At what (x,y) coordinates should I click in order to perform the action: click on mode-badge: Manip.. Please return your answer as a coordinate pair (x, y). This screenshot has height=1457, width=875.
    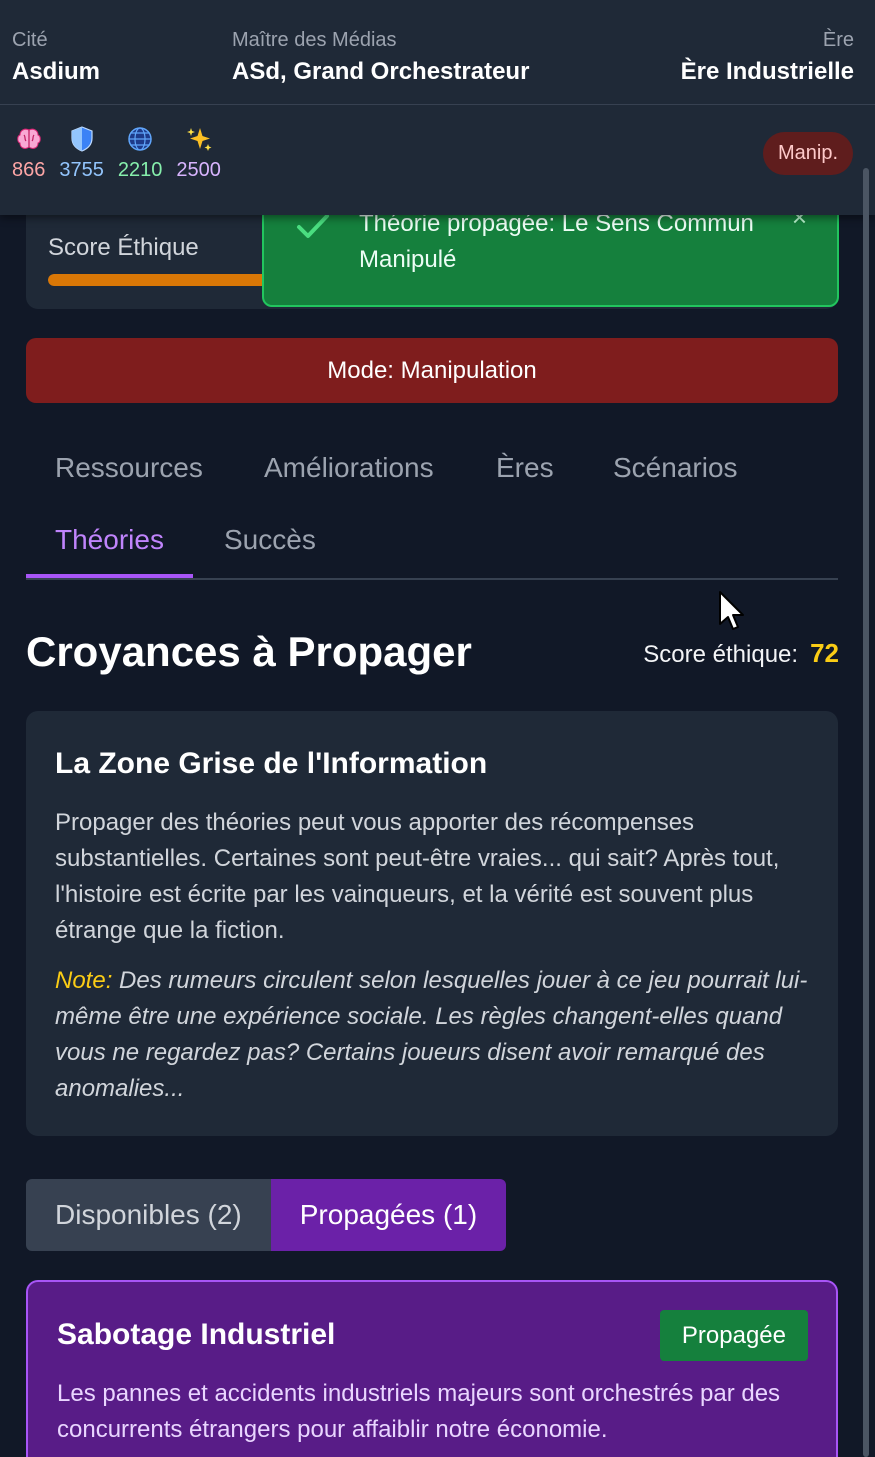
    Looking at the image, I should click on (807, 153).